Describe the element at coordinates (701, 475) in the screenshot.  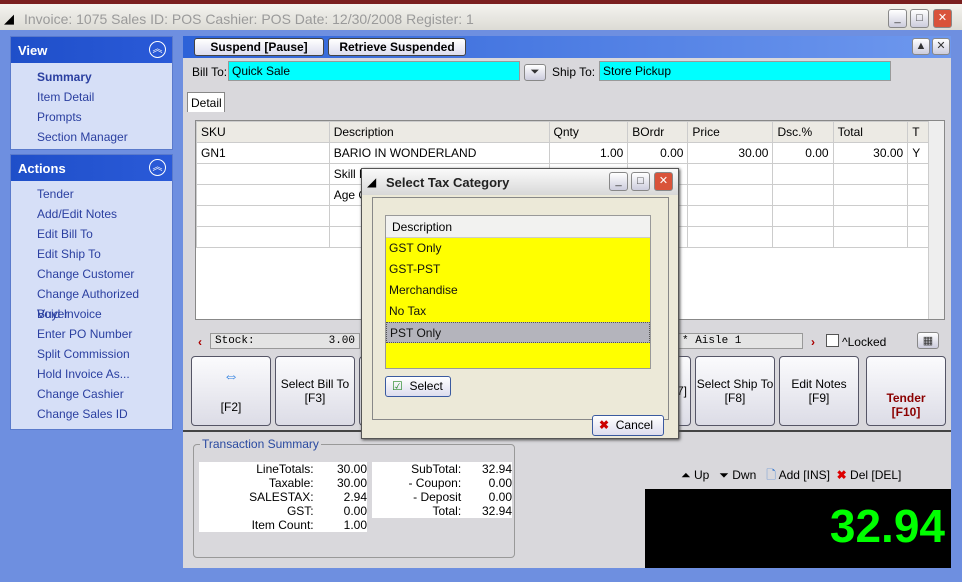
I see `up-label: Up` at that location.